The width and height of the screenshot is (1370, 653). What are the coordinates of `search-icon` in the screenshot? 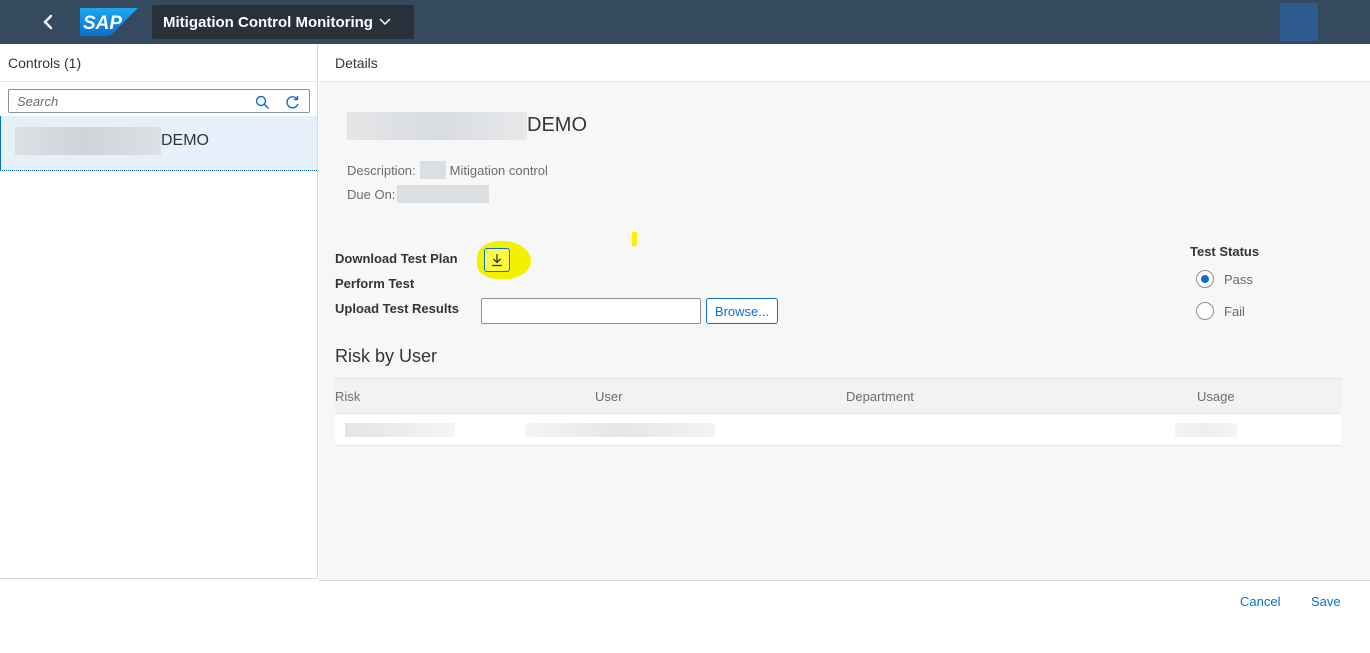 It's located at (262, 102).